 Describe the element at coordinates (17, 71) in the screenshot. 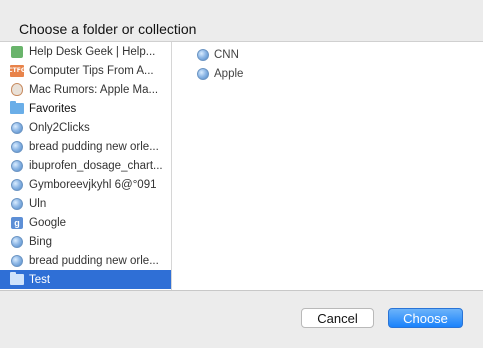

I see `ctfg-icon: CTFG` at that location.